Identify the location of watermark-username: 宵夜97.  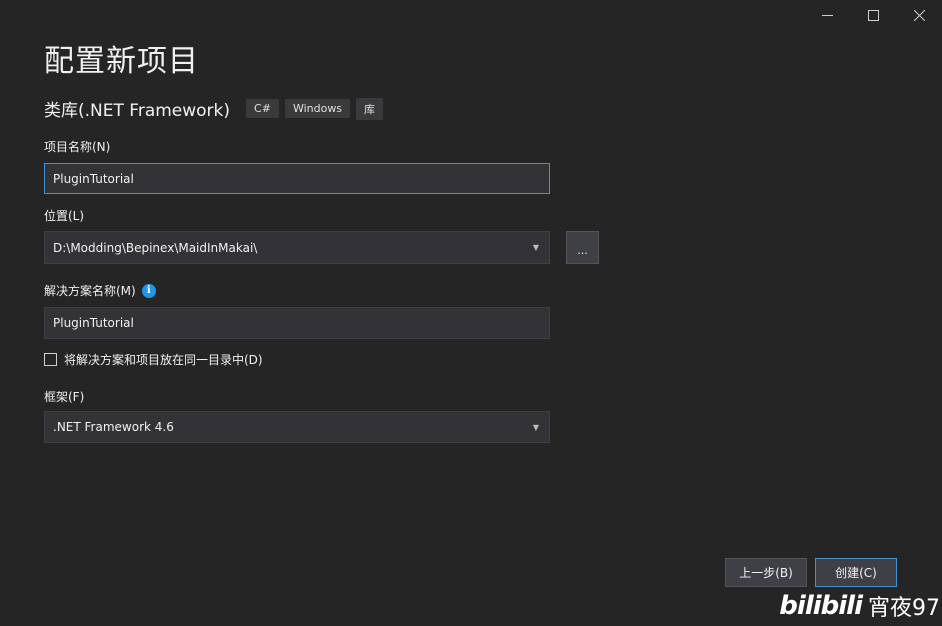
(904, 608).